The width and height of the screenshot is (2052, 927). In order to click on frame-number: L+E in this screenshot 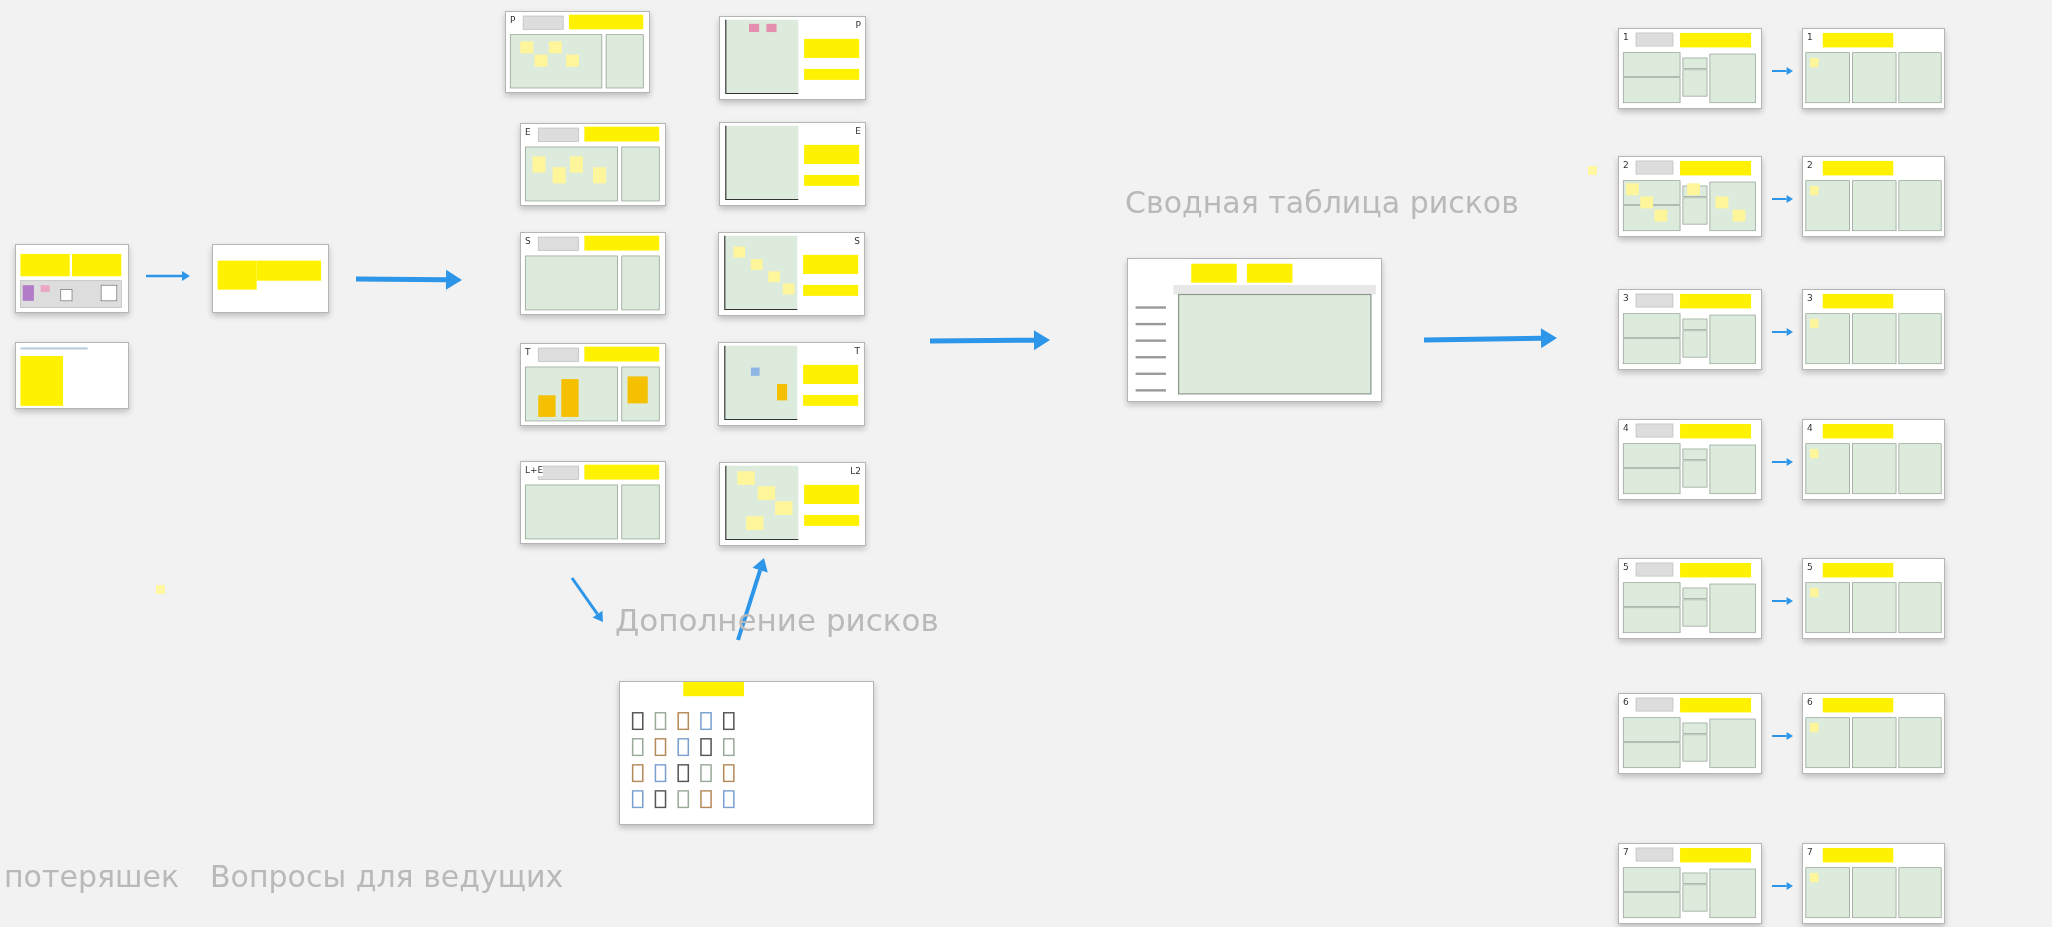, I will do `click(534, 470)`.